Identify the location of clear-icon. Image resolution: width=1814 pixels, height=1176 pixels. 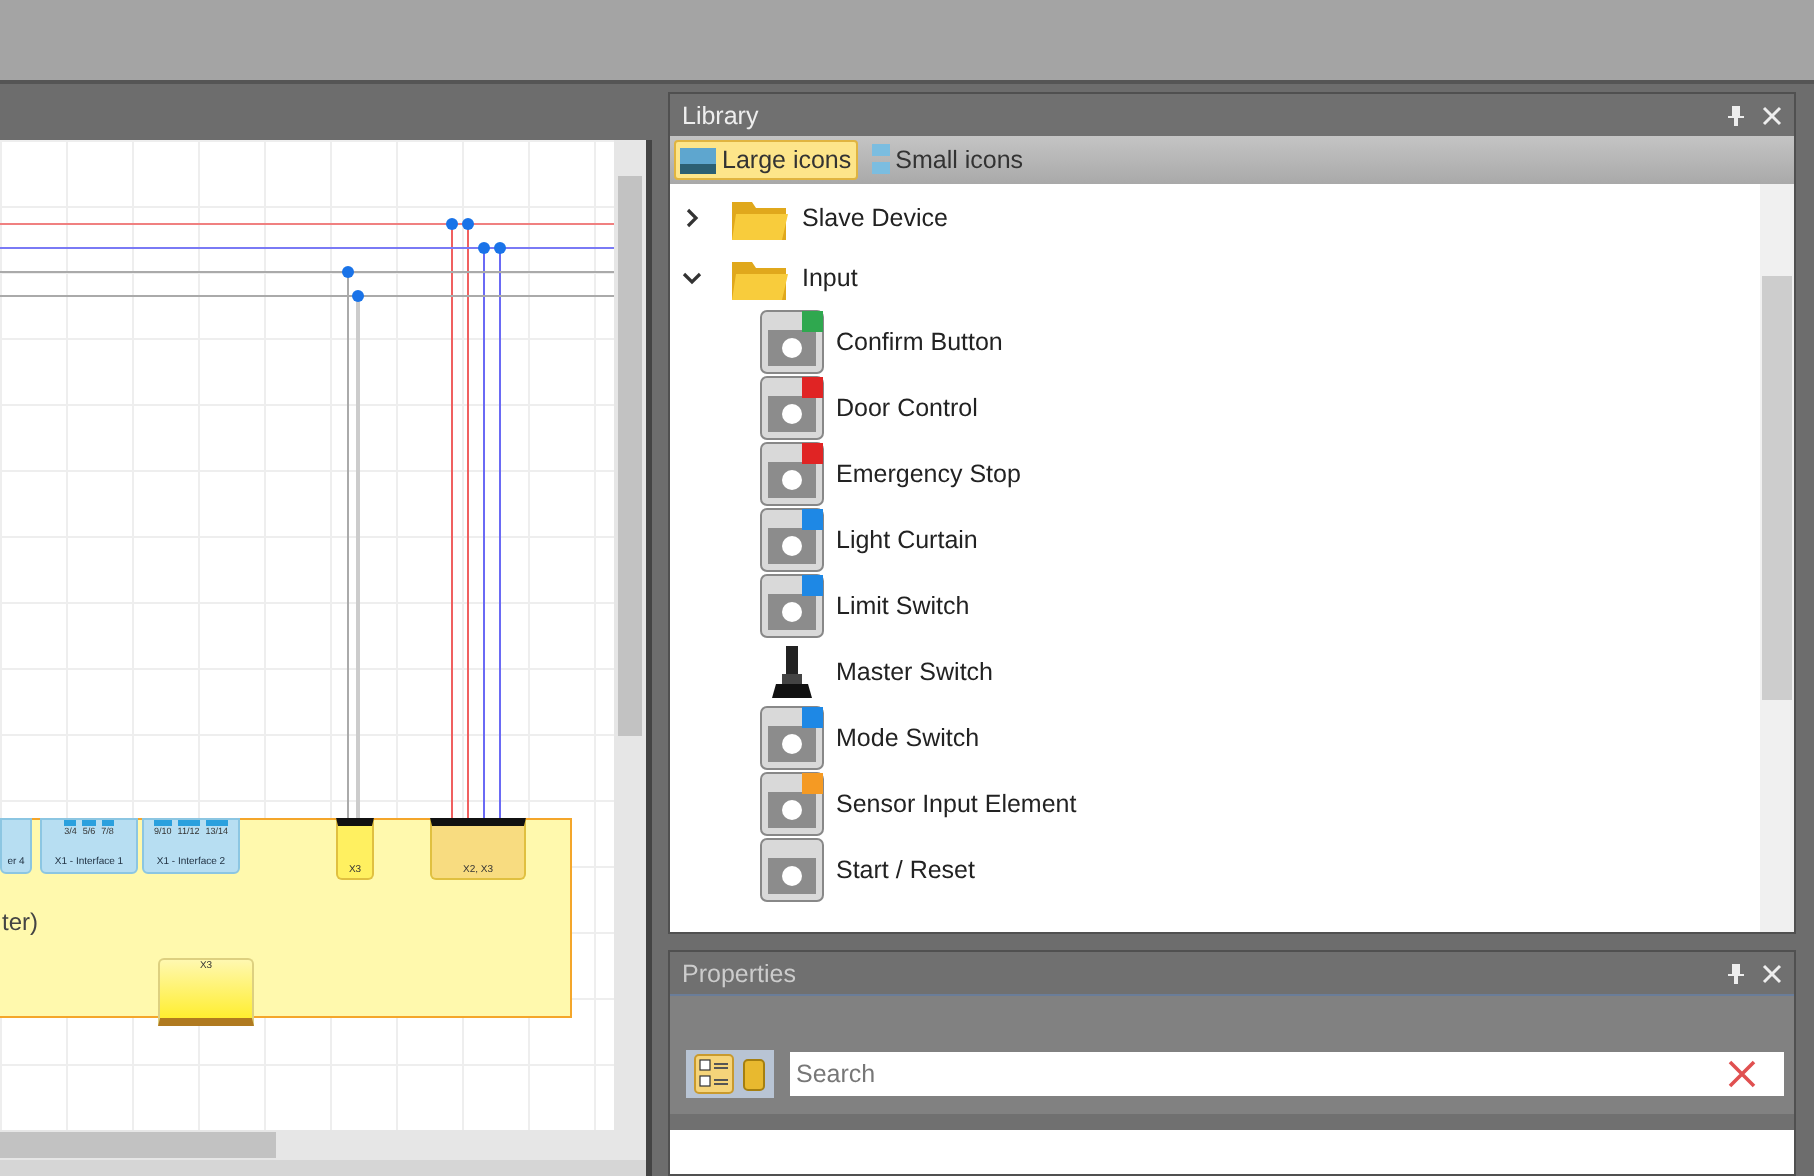
(1742, 1073).